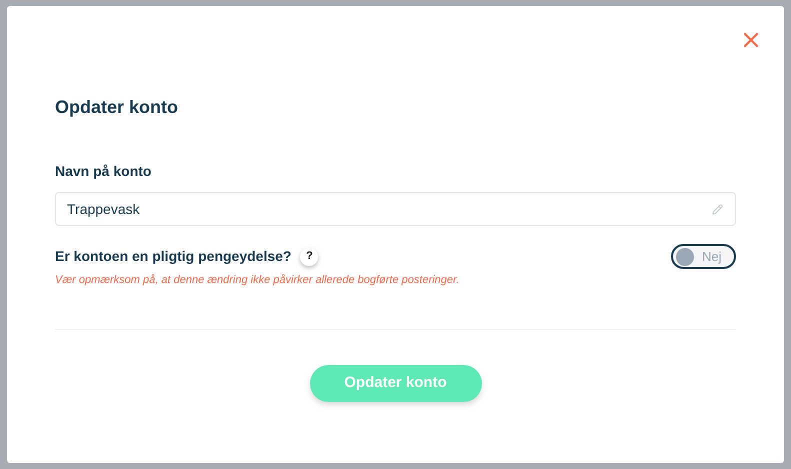 This screenshot has width=791, height=469. Describe the element at coordinates (117, 107) in the screenshot. I see `dialog-title: Opdater konto` at that location.